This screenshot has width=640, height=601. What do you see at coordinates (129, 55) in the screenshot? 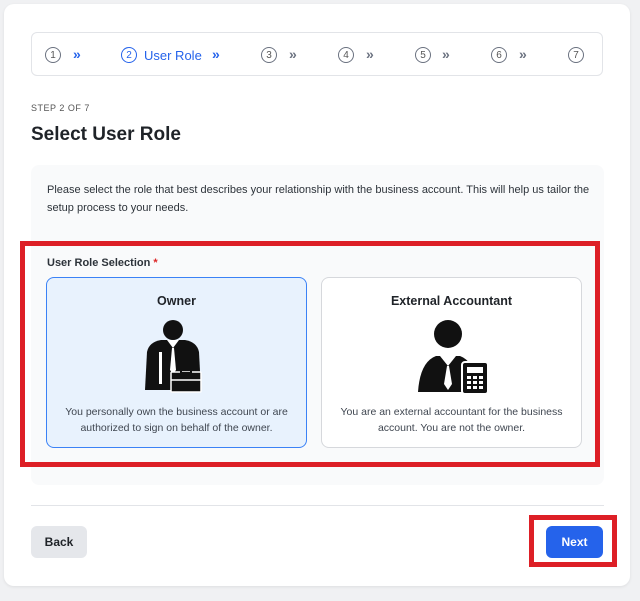
I see `step-number: 2` at bounding box center [129, 55].